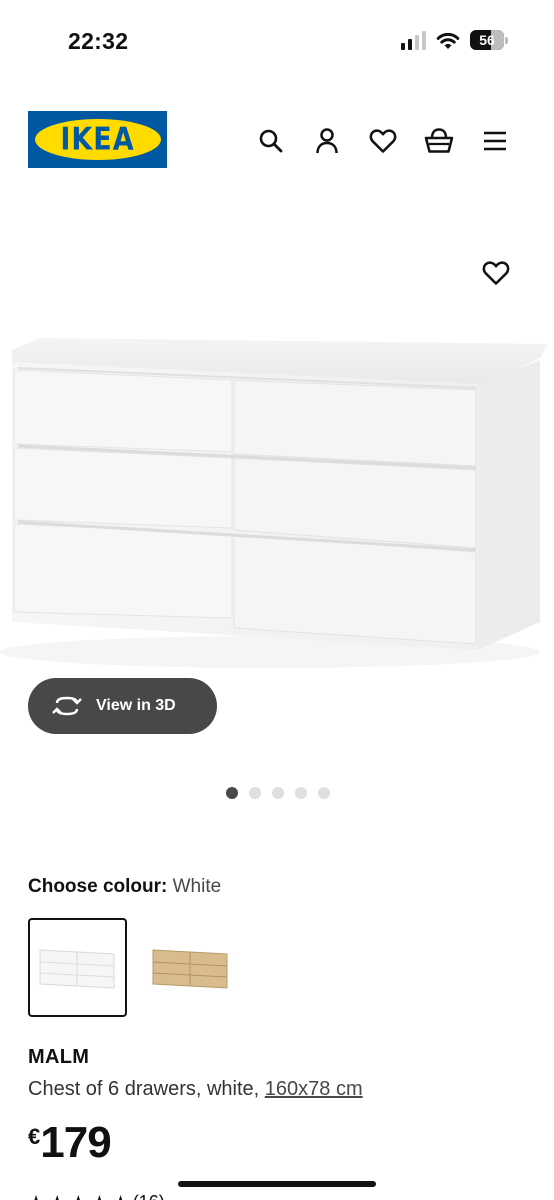 The image size is (554, 1200). Describe the element at coordinates (314, 1089) in the screenshot. I see `product-size-link: 160x78 cm` at that location.